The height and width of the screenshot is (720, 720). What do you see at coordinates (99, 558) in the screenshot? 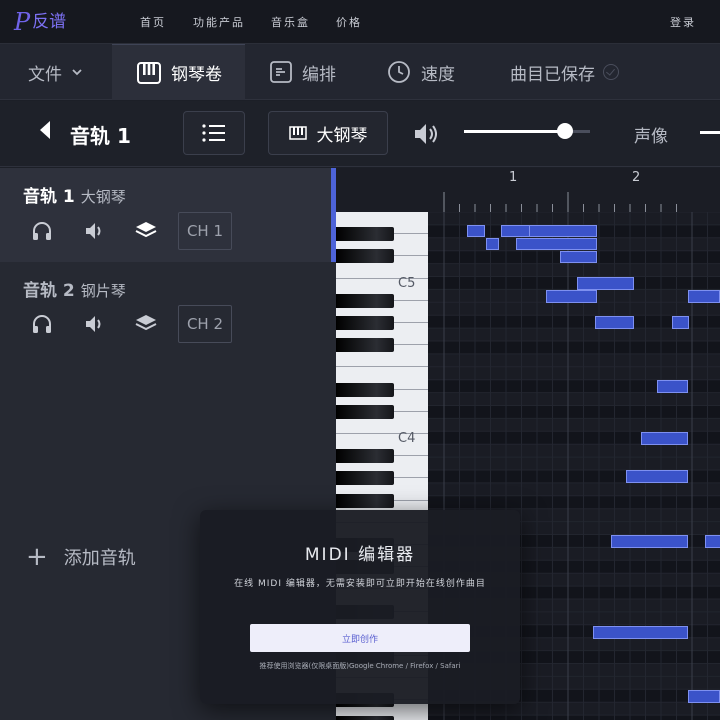
I see `add-track-label: 添加音轨` at bounding box center [99, 558].